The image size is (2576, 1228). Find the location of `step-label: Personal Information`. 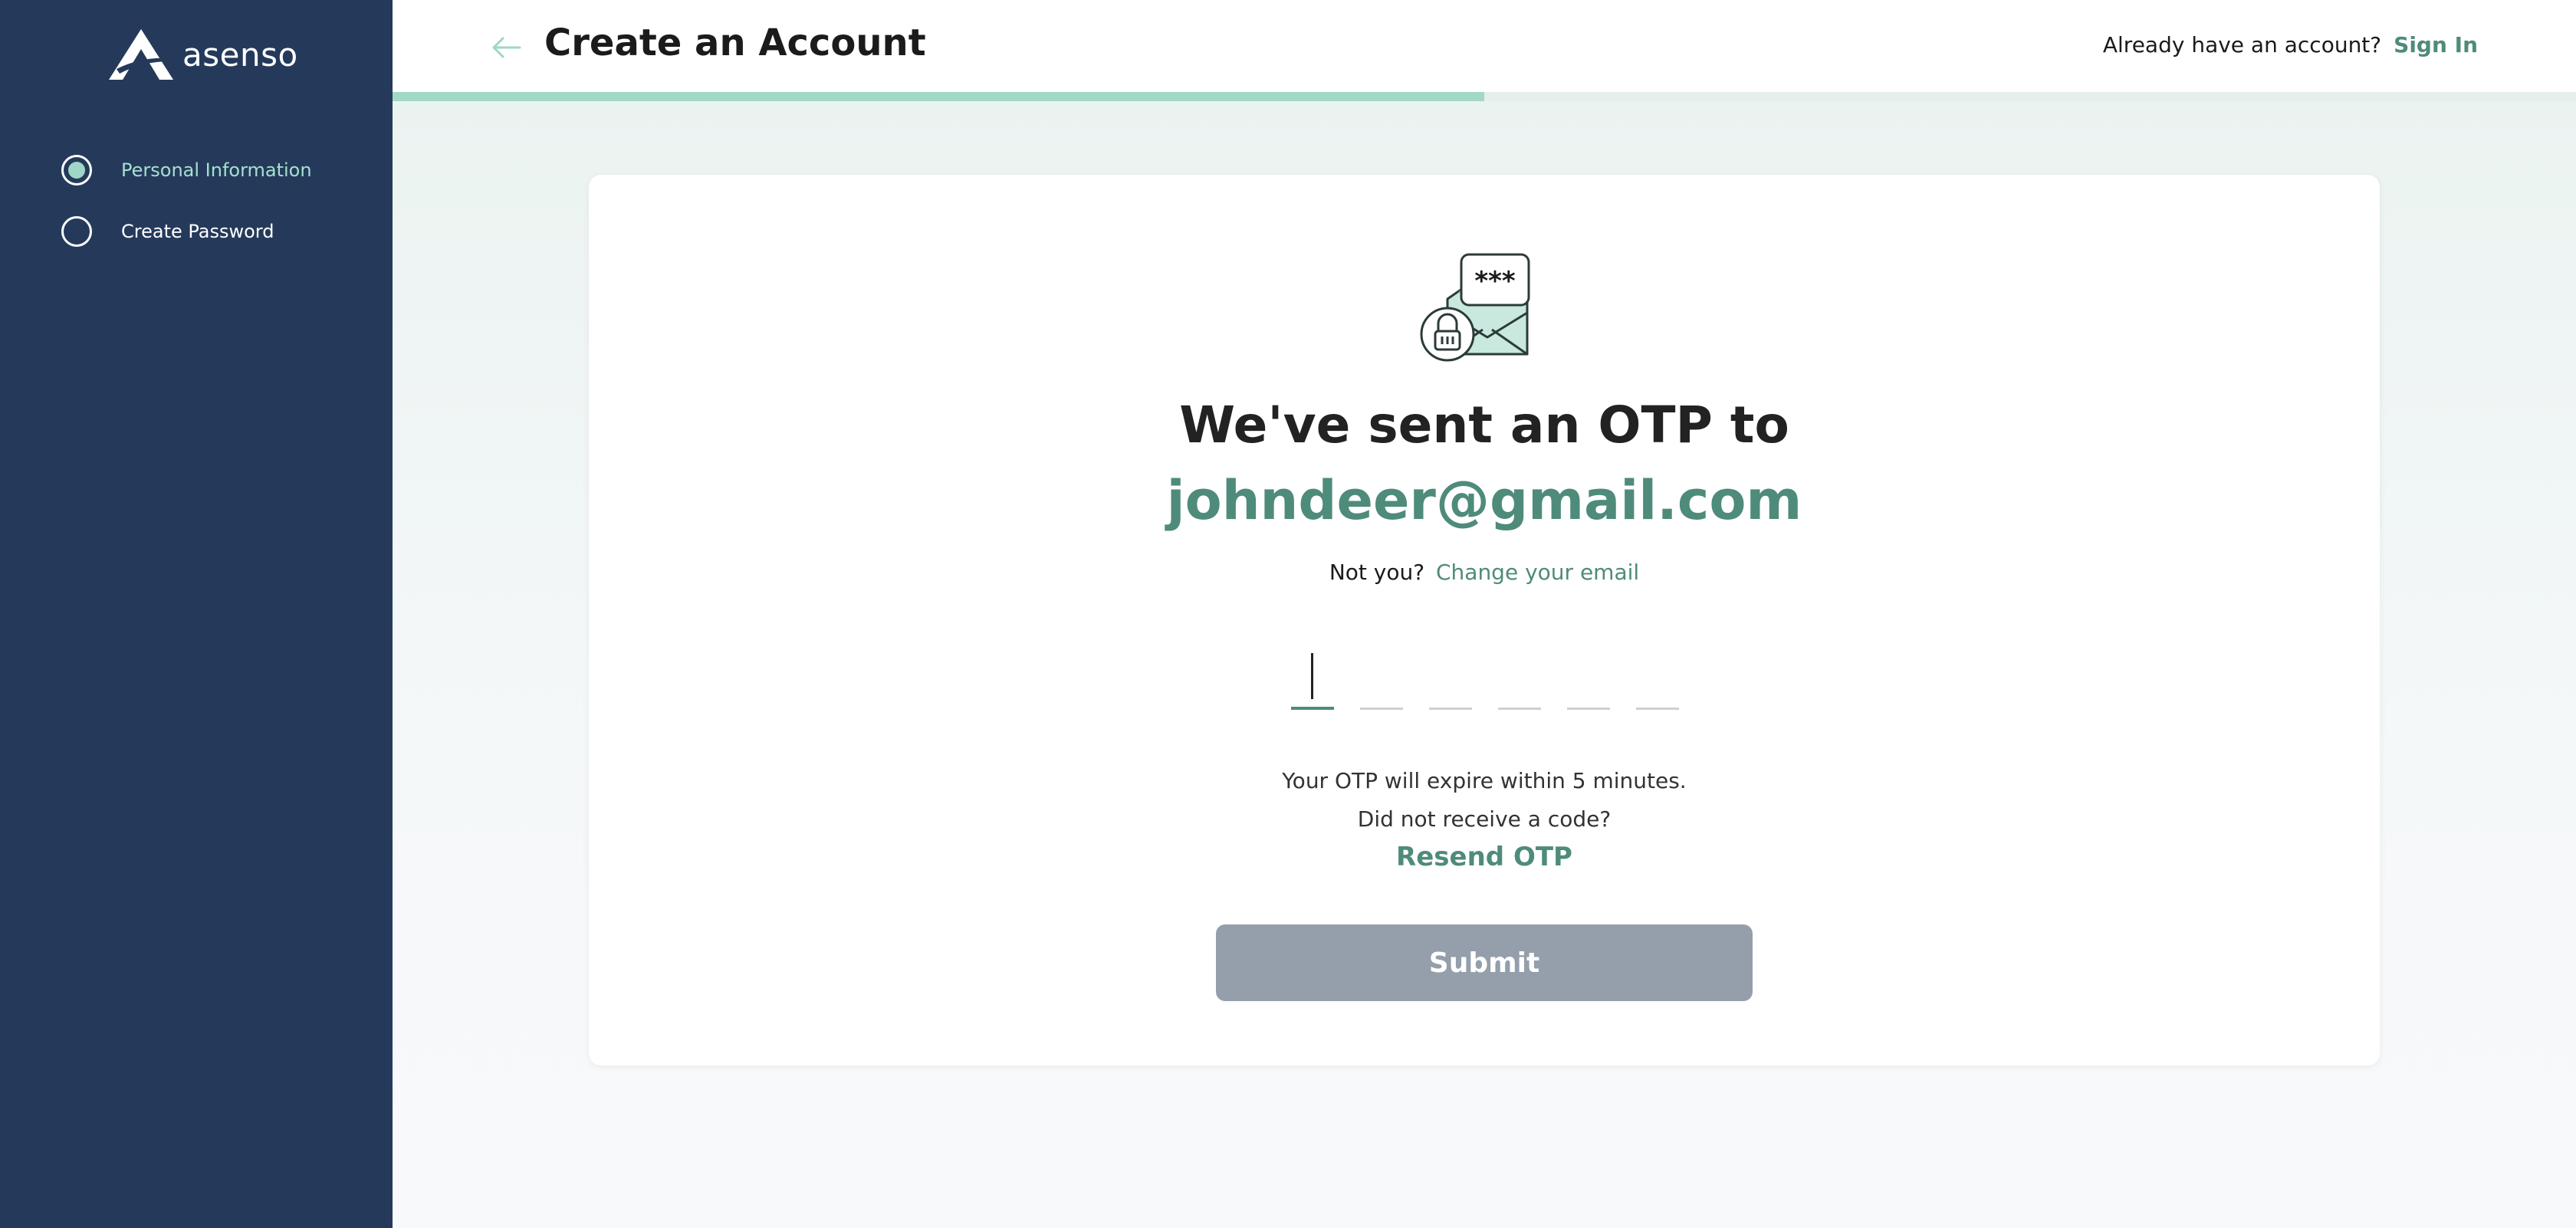

step-label: Personal Information is located at coordinates (216, 170).